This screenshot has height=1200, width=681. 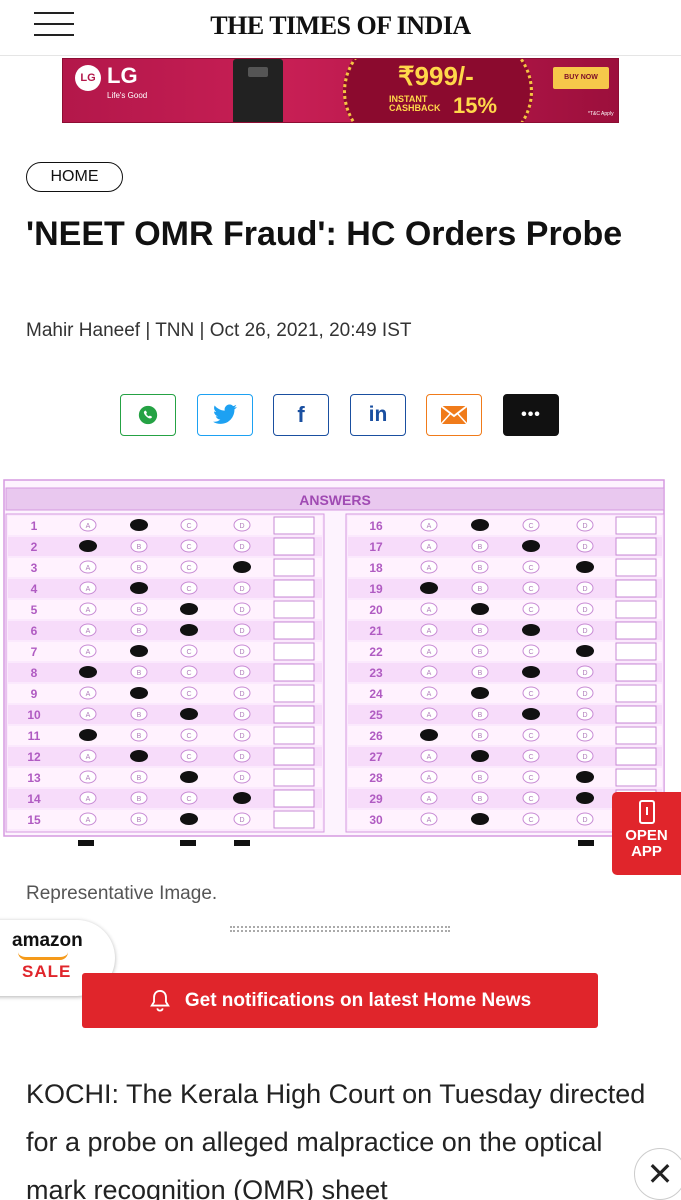 What do you see at coordinates (34, 652) in the screenshot?
I see `omr-question-number: 7` at bounding box center [34, 652].